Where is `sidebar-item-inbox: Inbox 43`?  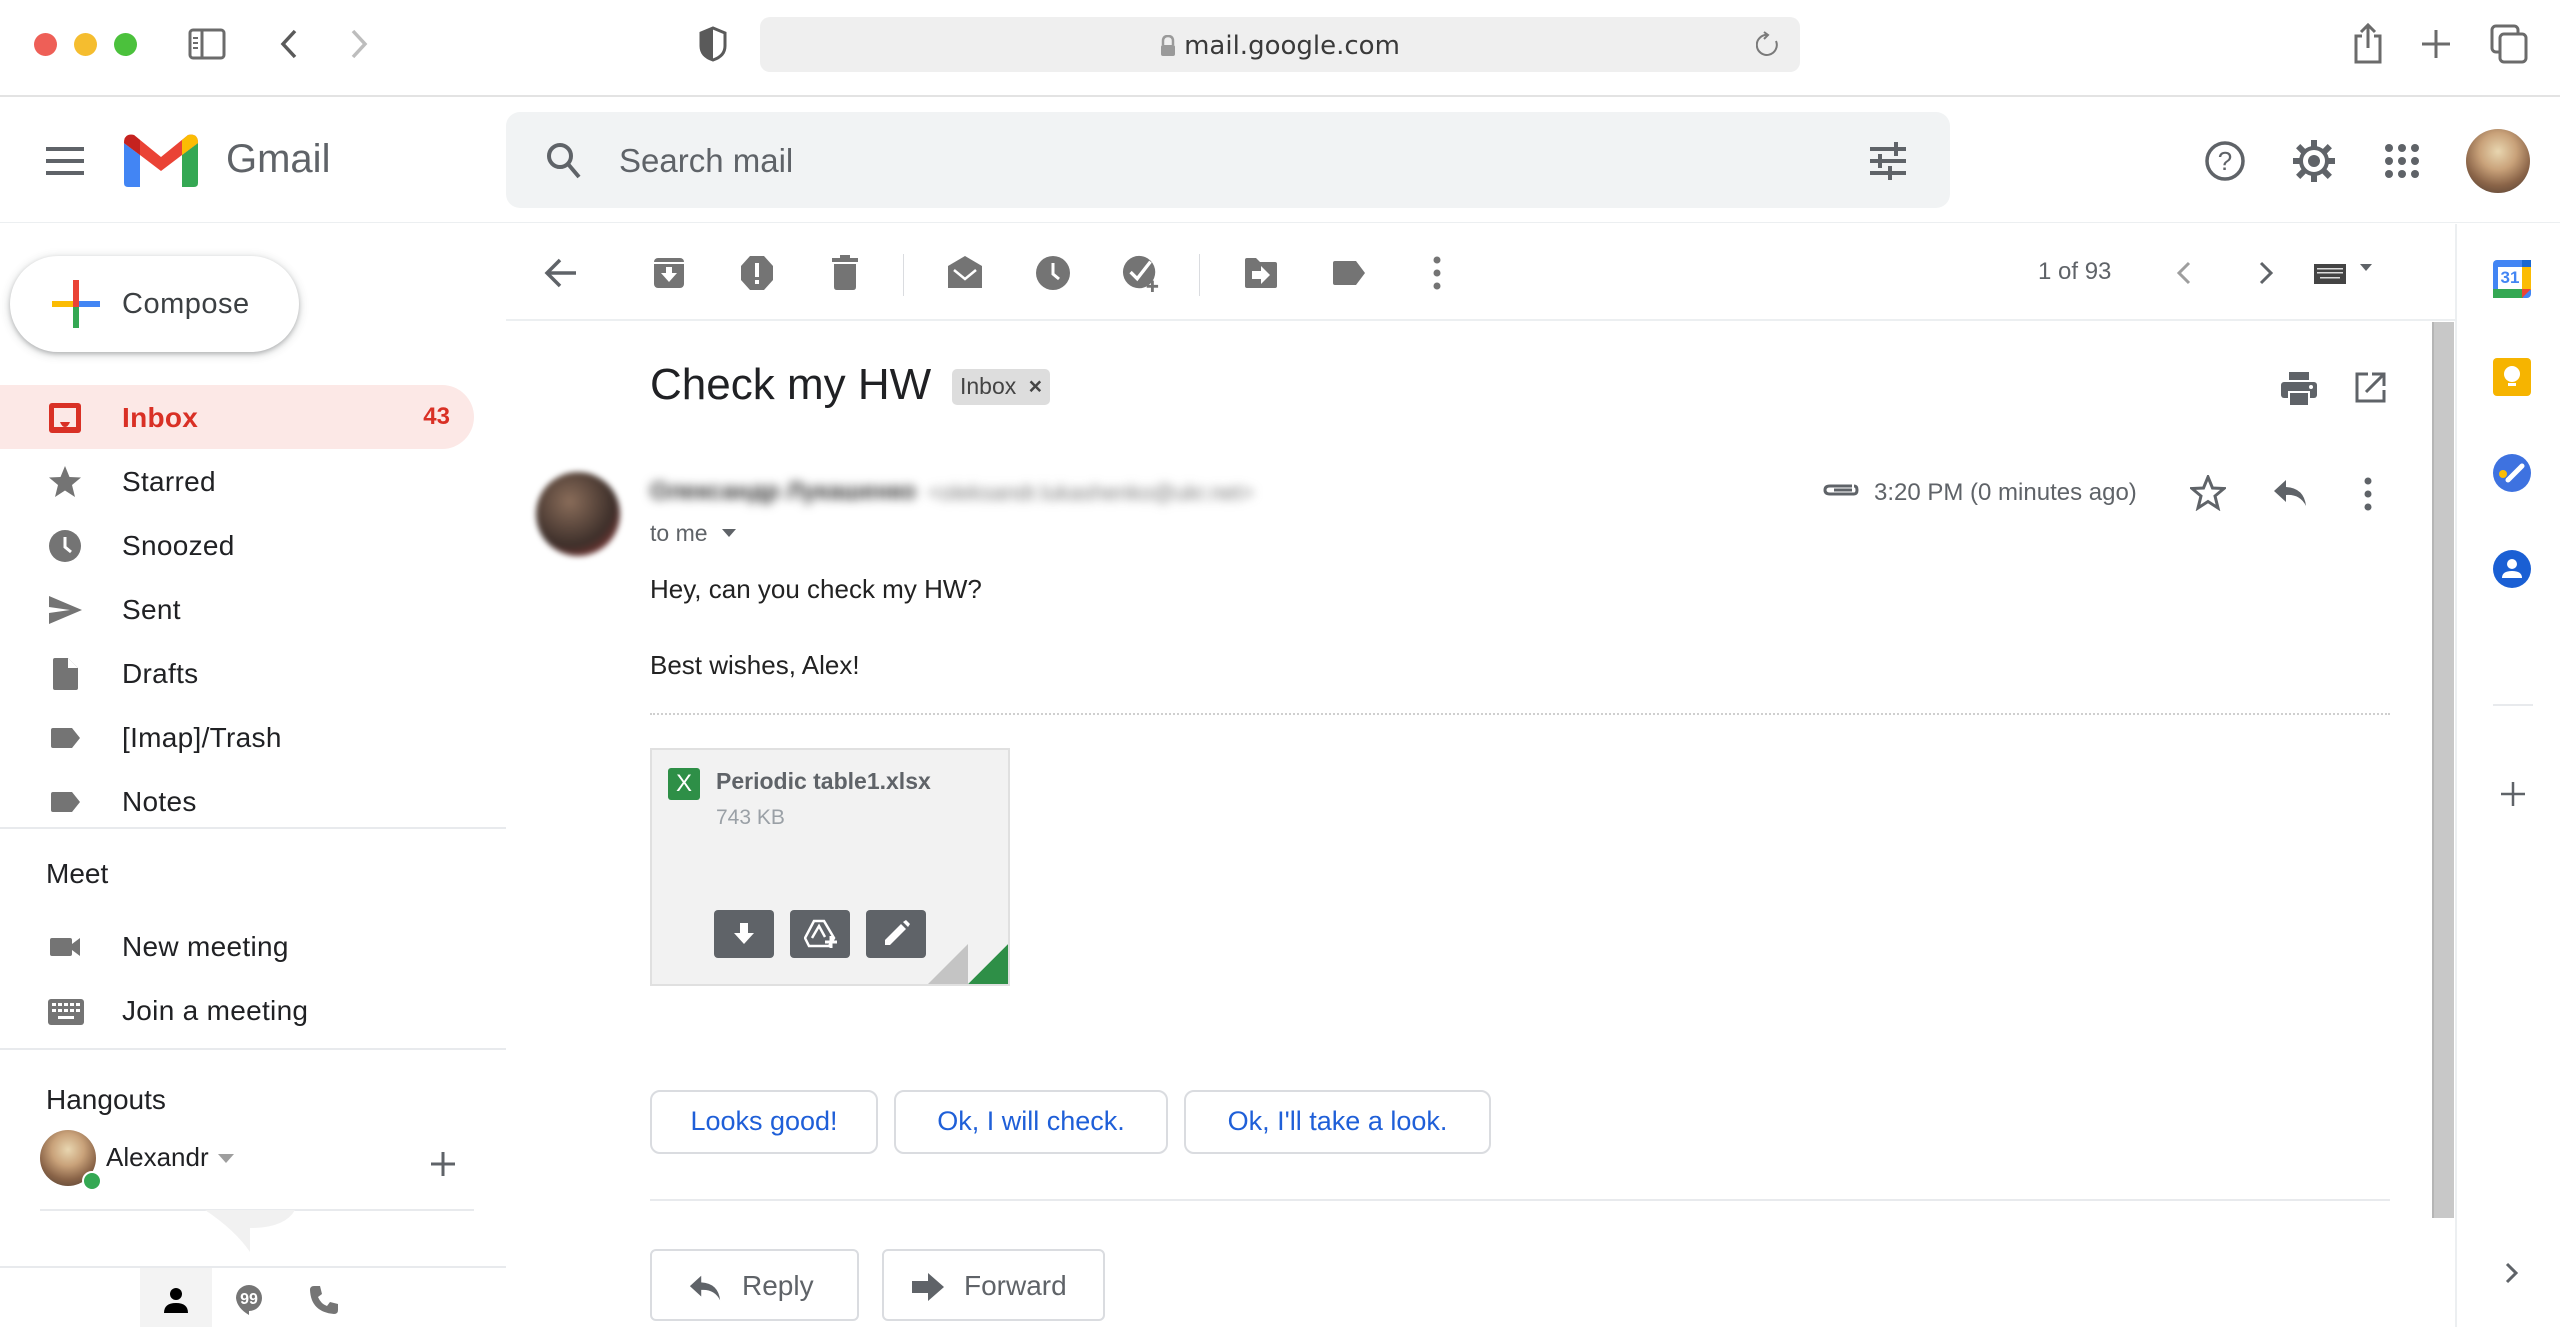 sidebar-item-inbox: Inbox 43 is located at coordinates (237, 417).